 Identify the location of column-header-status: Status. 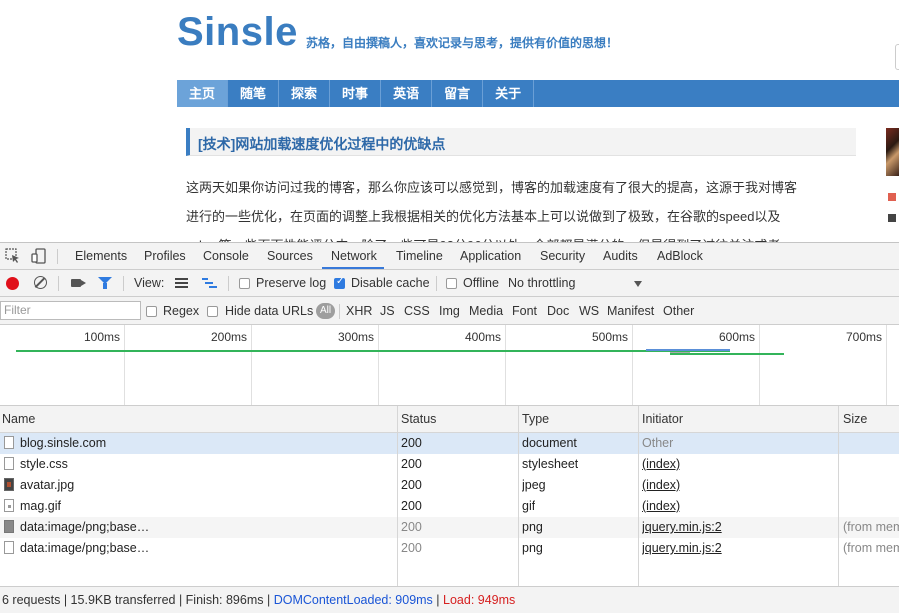
(418, 419).